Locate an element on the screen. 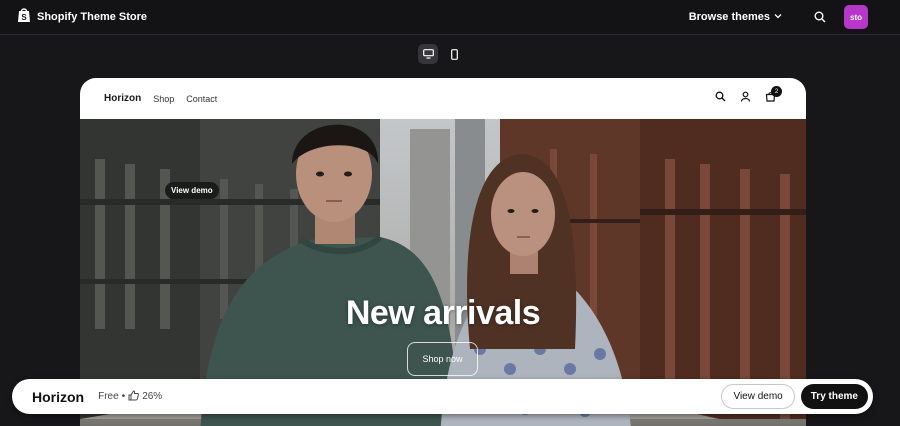  shopify-bag-icon: S is located at coordinates (24, 17).